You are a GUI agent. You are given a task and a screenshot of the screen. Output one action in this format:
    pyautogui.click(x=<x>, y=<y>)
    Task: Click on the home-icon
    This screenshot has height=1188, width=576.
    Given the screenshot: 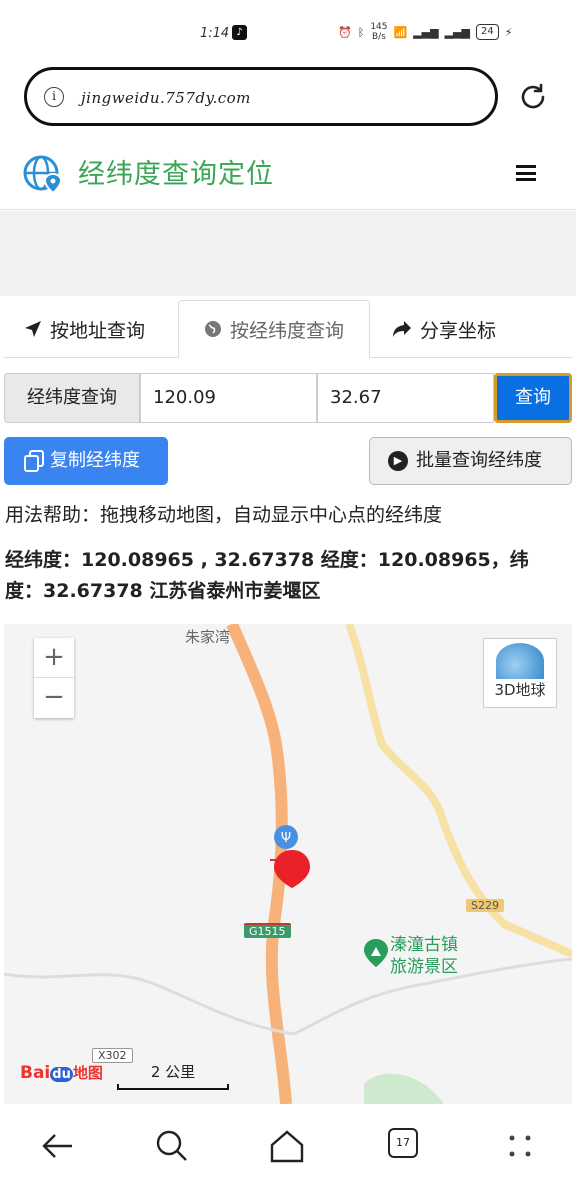 What is the action you would take?
    pyautogui.click(x=287, y=1146)
    